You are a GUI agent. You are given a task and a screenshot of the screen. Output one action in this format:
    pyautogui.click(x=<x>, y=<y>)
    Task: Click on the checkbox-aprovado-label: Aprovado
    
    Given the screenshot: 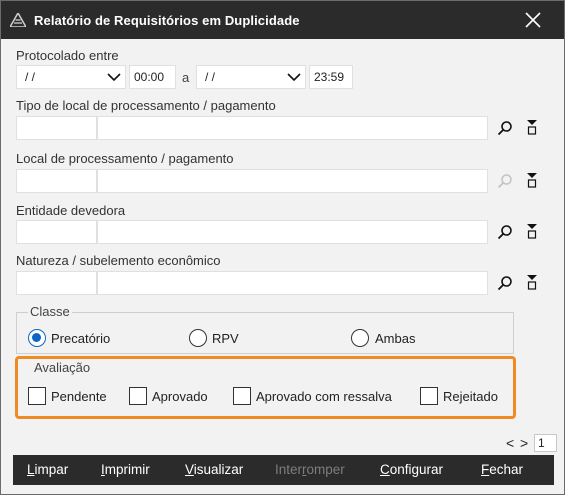 What is the action you would take?
    pyautogui.click(x=180, y=396)
    